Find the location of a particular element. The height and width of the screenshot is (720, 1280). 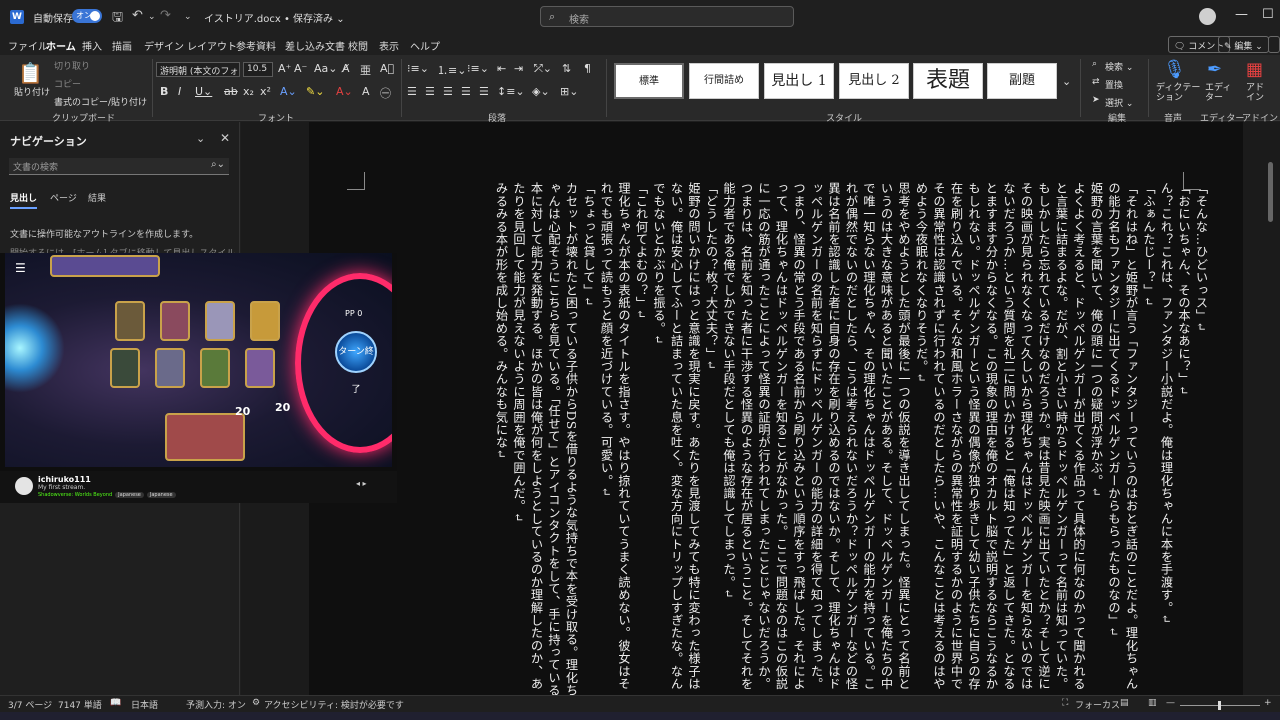

nav-options-icon: ⌄ is located at coordinates (200, 138).